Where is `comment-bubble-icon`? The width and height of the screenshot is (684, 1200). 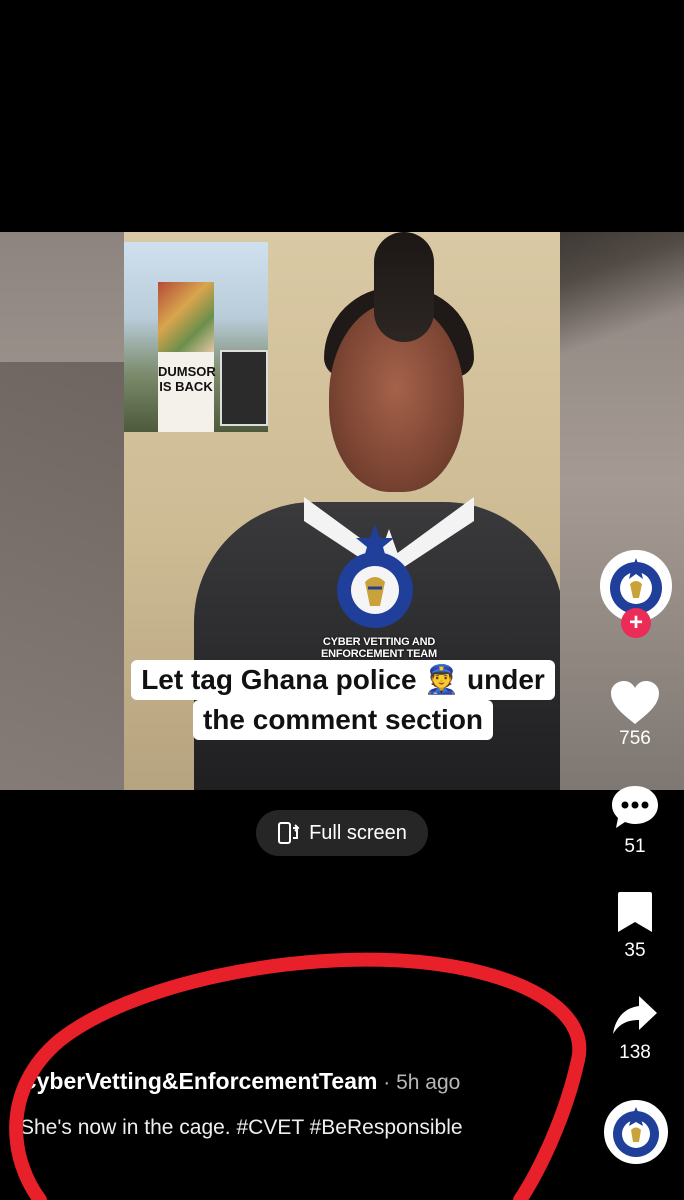
comment-bubble-icon is located at coordinates (635, 807).